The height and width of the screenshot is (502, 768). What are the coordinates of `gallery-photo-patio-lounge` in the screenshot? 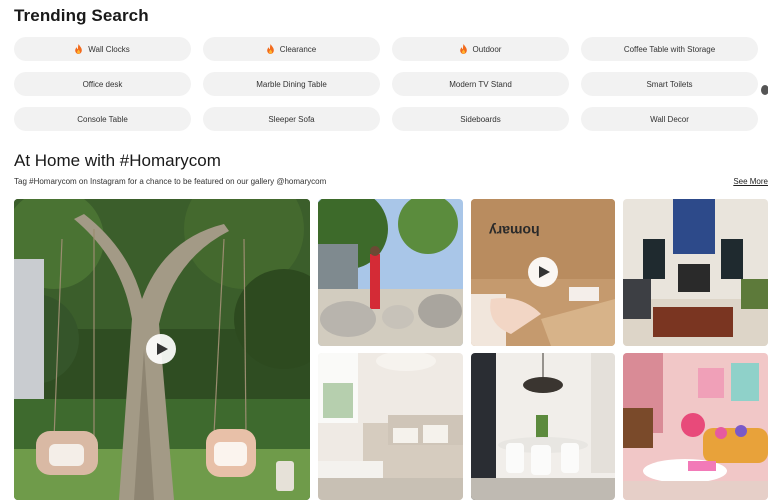 It's located at (390, 272).